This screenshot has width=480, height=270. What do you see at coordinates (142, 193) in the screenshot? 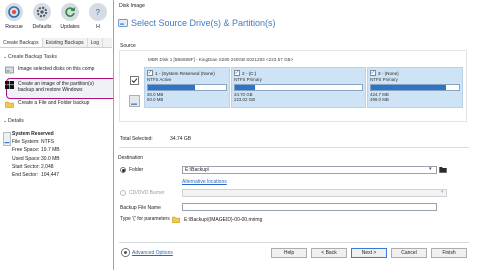
I see `cd-dvd-radio-row: CD/DVD Burner` at bounding box center [142, 193].